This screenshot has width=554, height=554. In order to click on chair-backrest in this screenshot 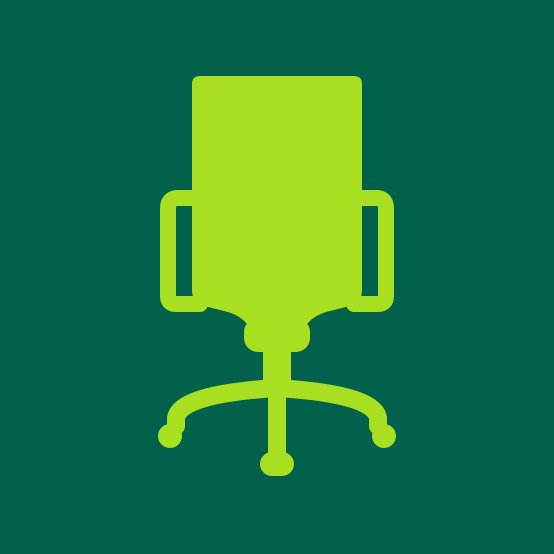, I will do `click(277, 203)`.